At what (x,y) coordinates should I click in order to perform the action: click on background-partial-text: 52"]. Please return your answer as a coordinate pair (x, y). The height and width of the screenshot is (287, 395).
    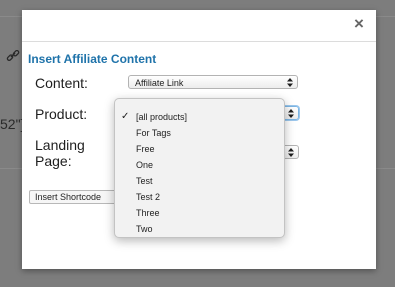
    Looking at the image, I should click on (12, 124).